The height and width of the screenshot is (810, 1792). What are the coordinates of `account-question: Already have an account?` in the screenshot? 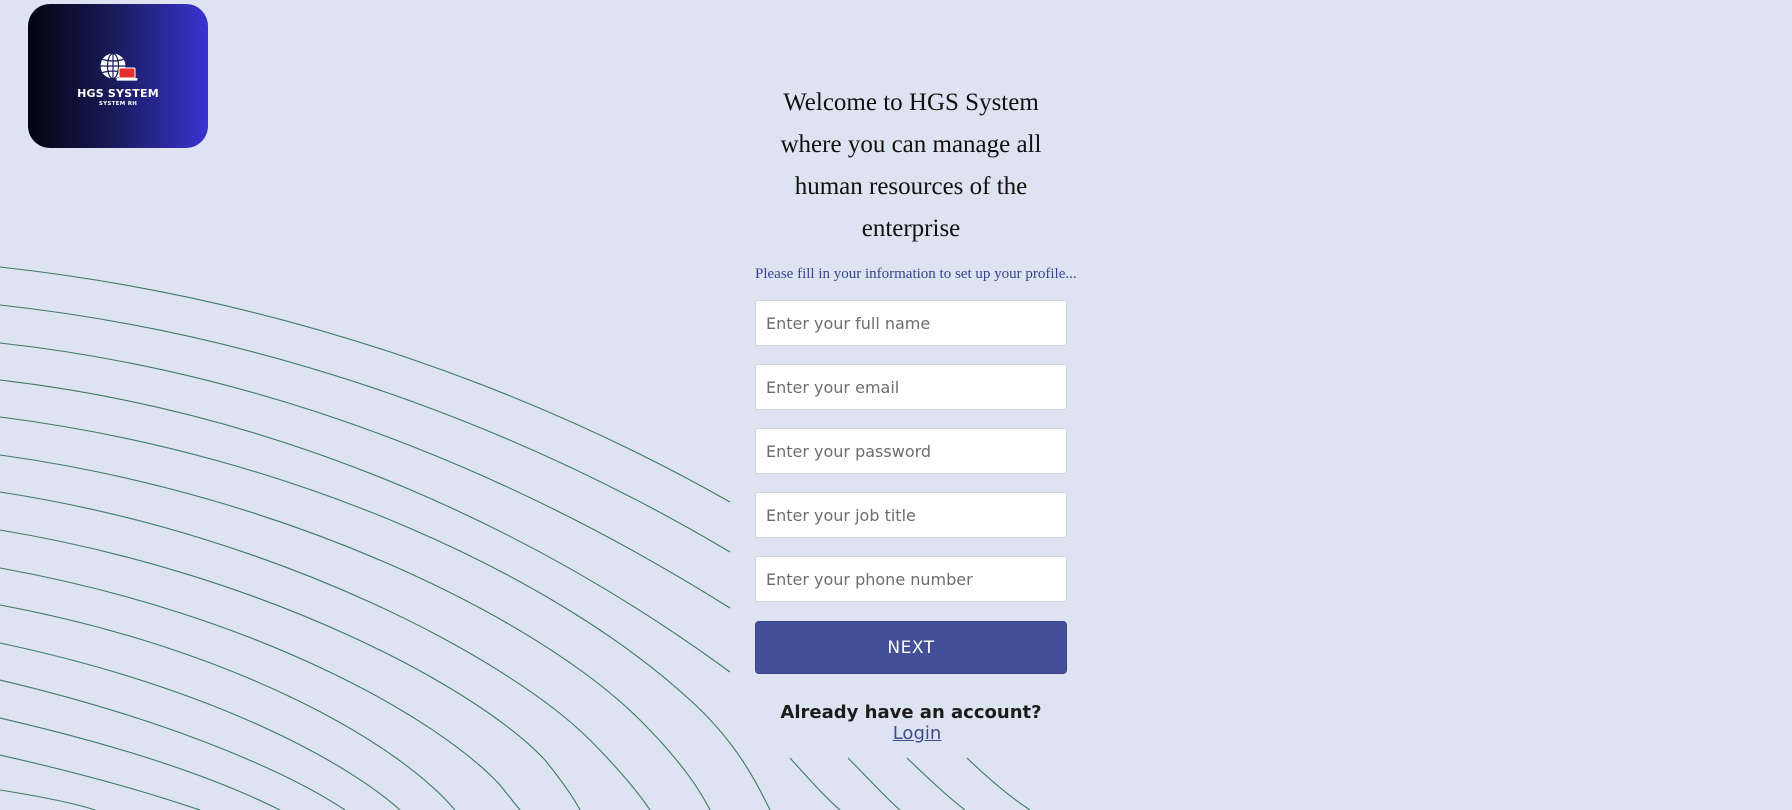 It's located at (911, 712).